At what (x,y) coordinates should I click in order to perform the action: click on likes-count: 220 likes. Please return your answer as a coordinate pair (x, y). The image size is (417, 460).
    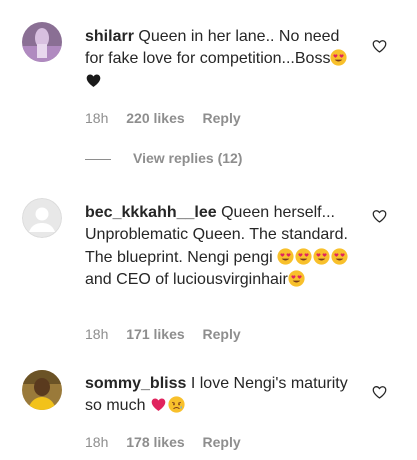
    Looking at the image, I should click on (155, 118).